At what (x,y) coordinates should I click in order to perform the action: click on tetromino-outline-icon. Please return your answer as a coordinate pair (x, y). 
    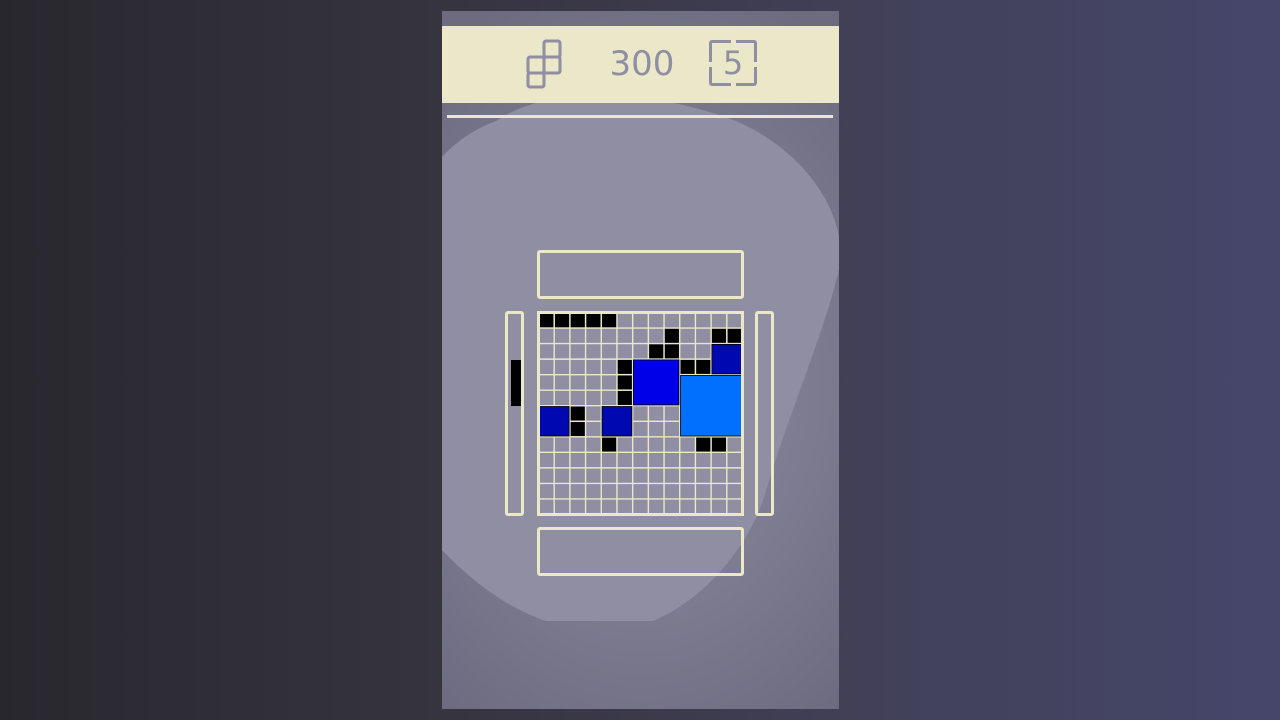
    Looking at the image, I should click on (546, 64).